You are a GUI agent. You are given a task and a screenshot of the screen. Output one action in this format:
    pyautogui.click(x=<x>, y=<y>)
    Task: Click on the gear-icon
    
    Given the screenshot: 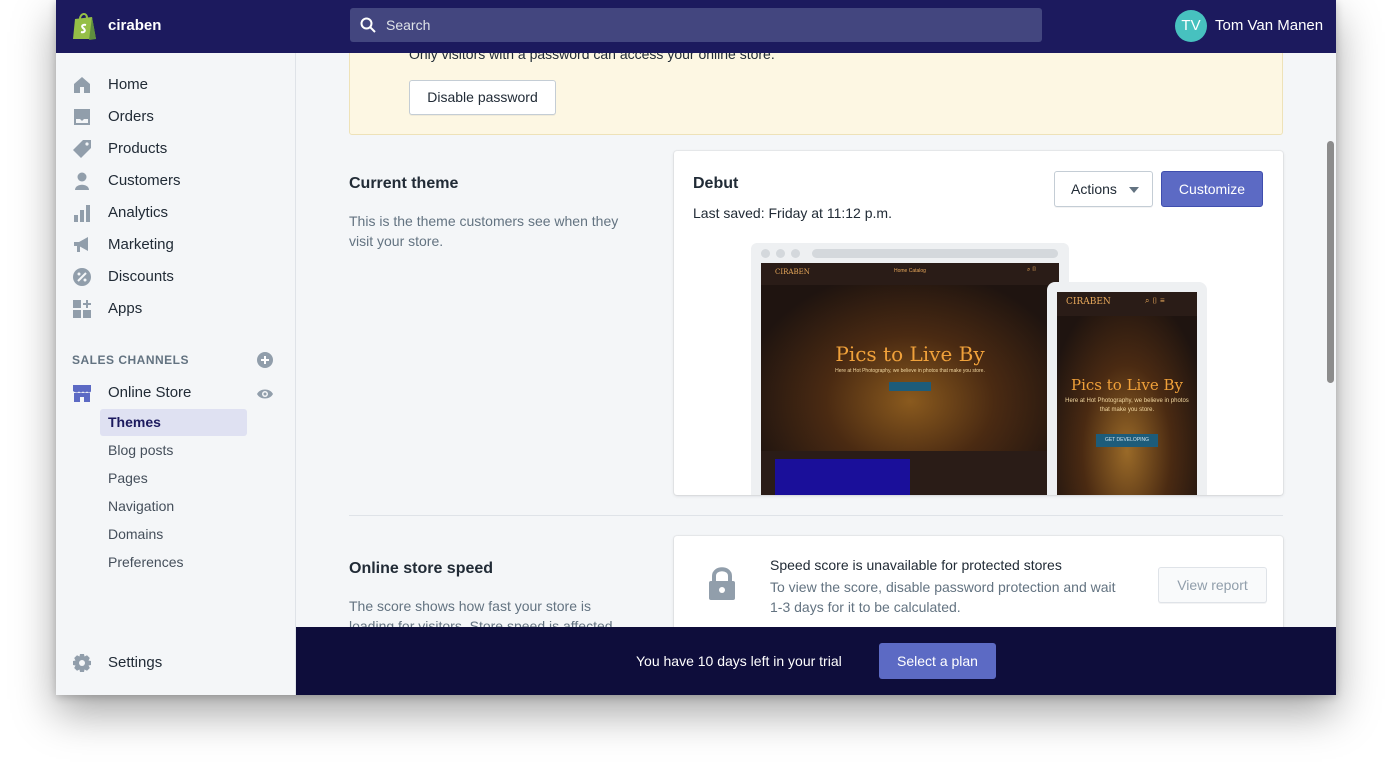 What is the action you would take?
    pyautogui.click(x=82, y=663)
    